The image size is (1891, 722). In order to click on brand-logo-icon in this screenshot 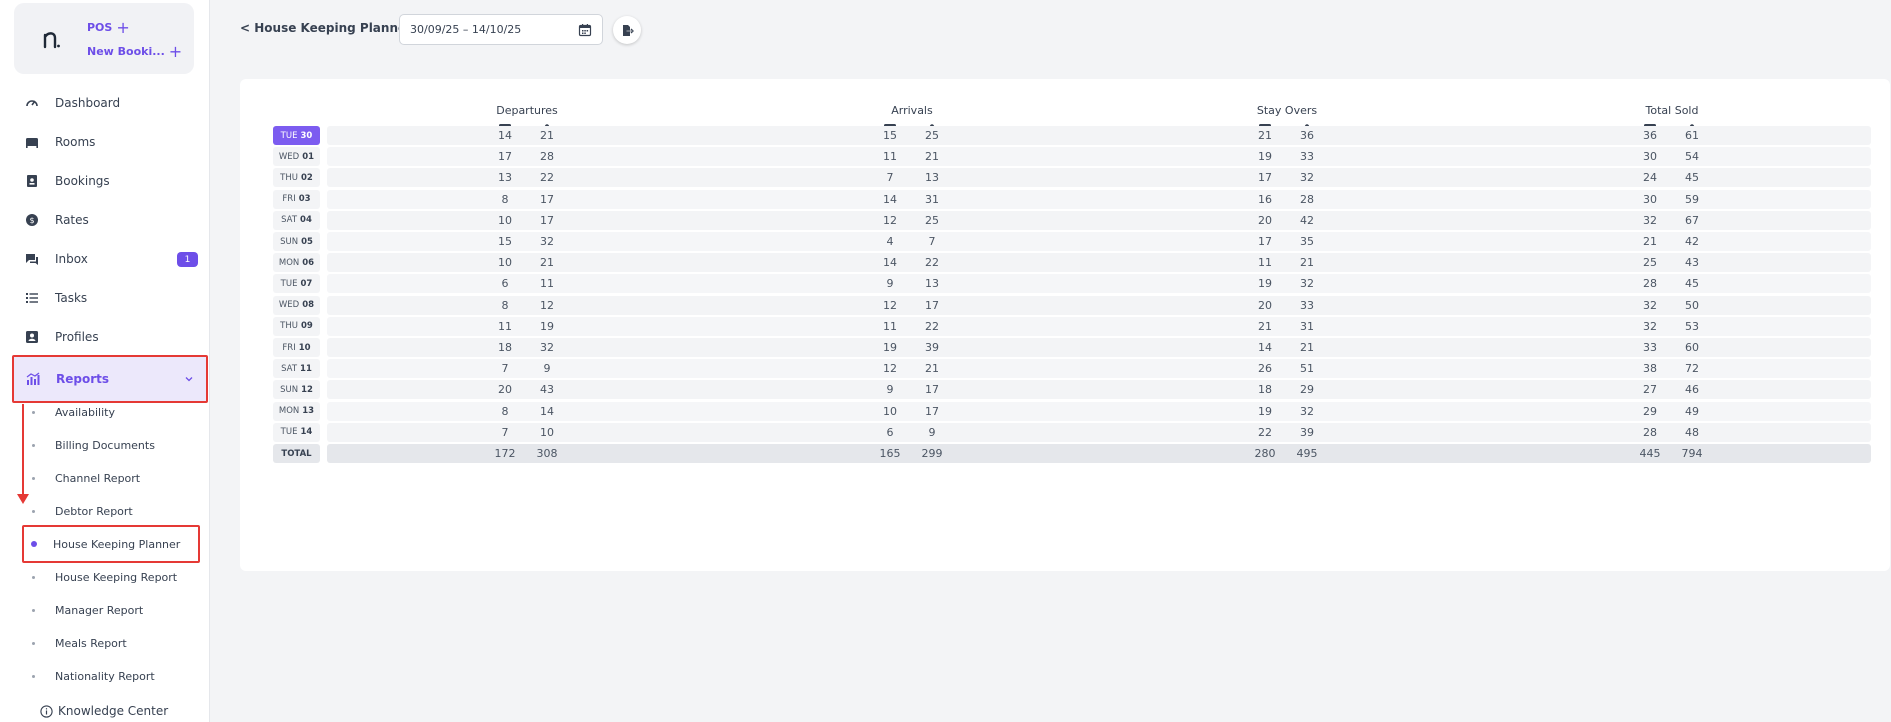, I will do `click(52, 39)`.